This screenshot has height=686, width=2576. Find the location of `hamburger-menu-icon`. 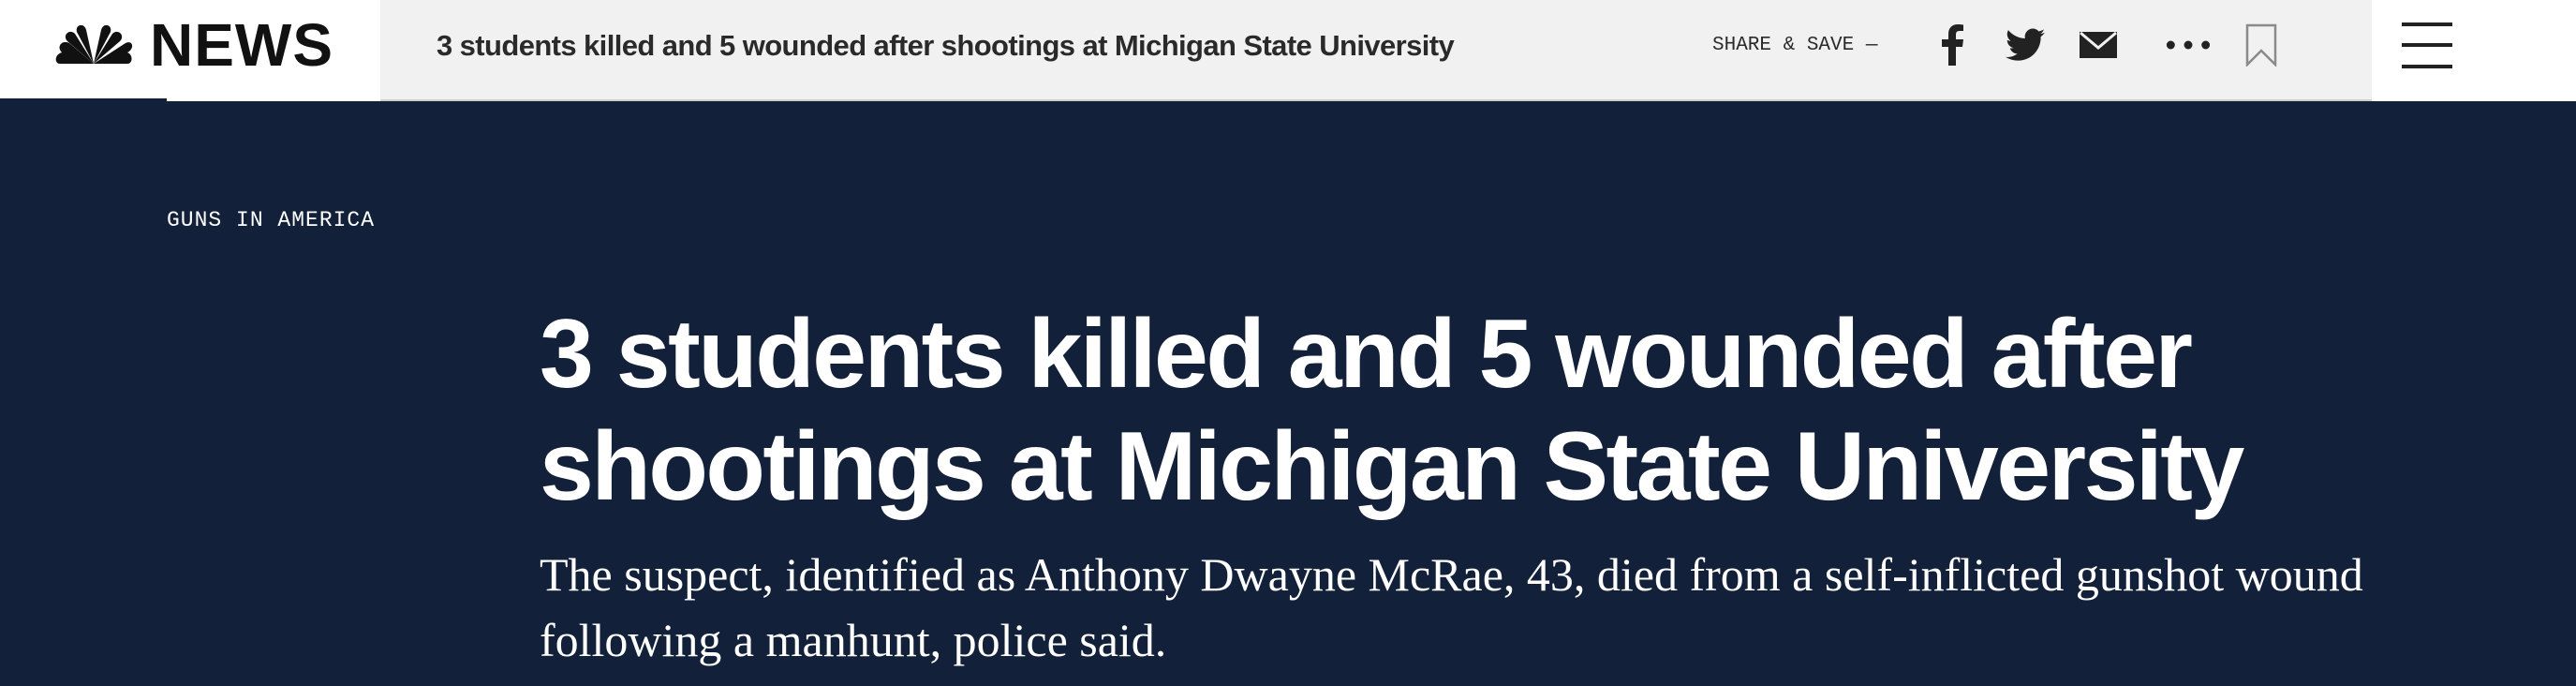

hamburger-menu-icon is located at coordinates (2427, 46).